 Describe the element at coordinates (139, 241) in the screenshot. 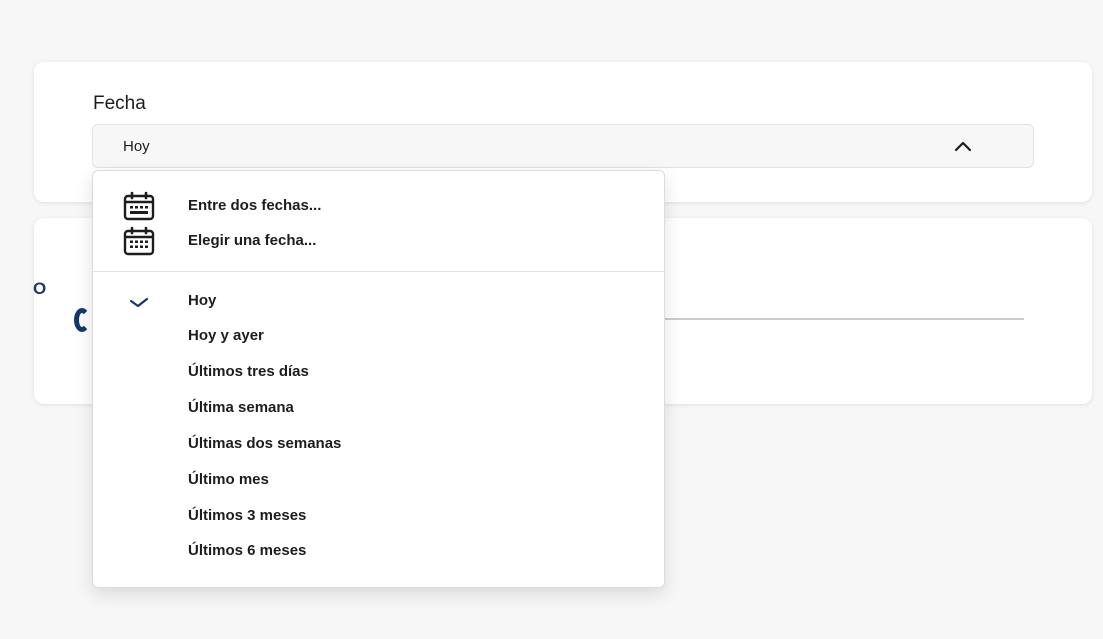

I see `calendar-icon` at that location.